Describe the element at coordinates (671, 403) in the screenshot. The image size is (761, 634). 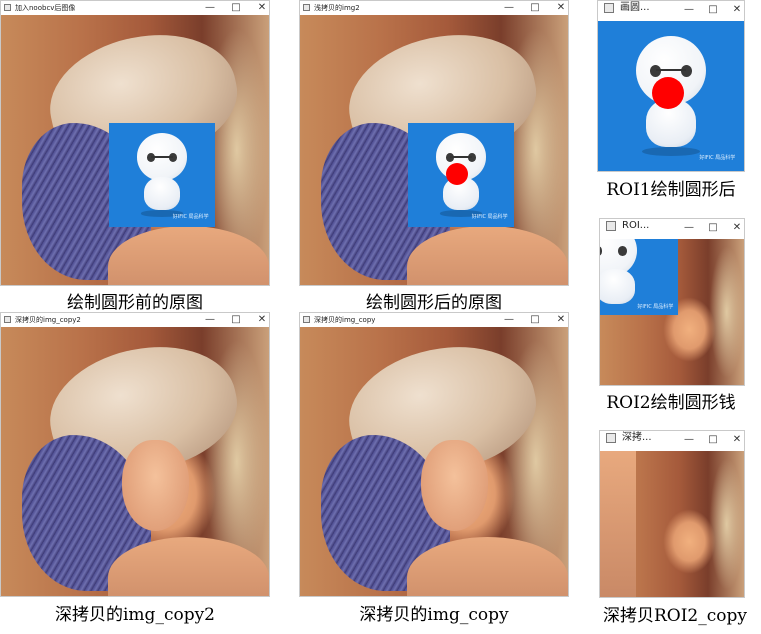
I see `caption-w6: ROI2绘制圆形钱` at that location.